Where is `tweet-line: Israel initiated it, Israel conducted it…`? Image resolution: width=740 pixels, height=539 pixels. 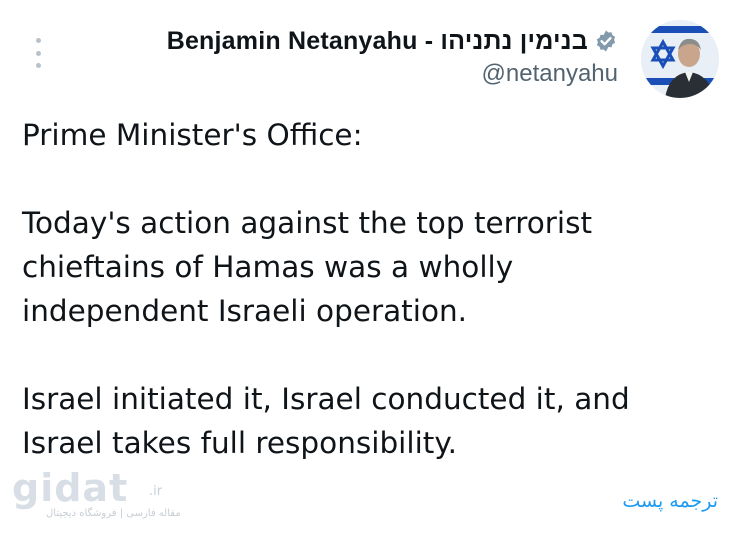
tweet-line: Israel initiated it, Israel conducted it… is located at coordinates (326, 399).